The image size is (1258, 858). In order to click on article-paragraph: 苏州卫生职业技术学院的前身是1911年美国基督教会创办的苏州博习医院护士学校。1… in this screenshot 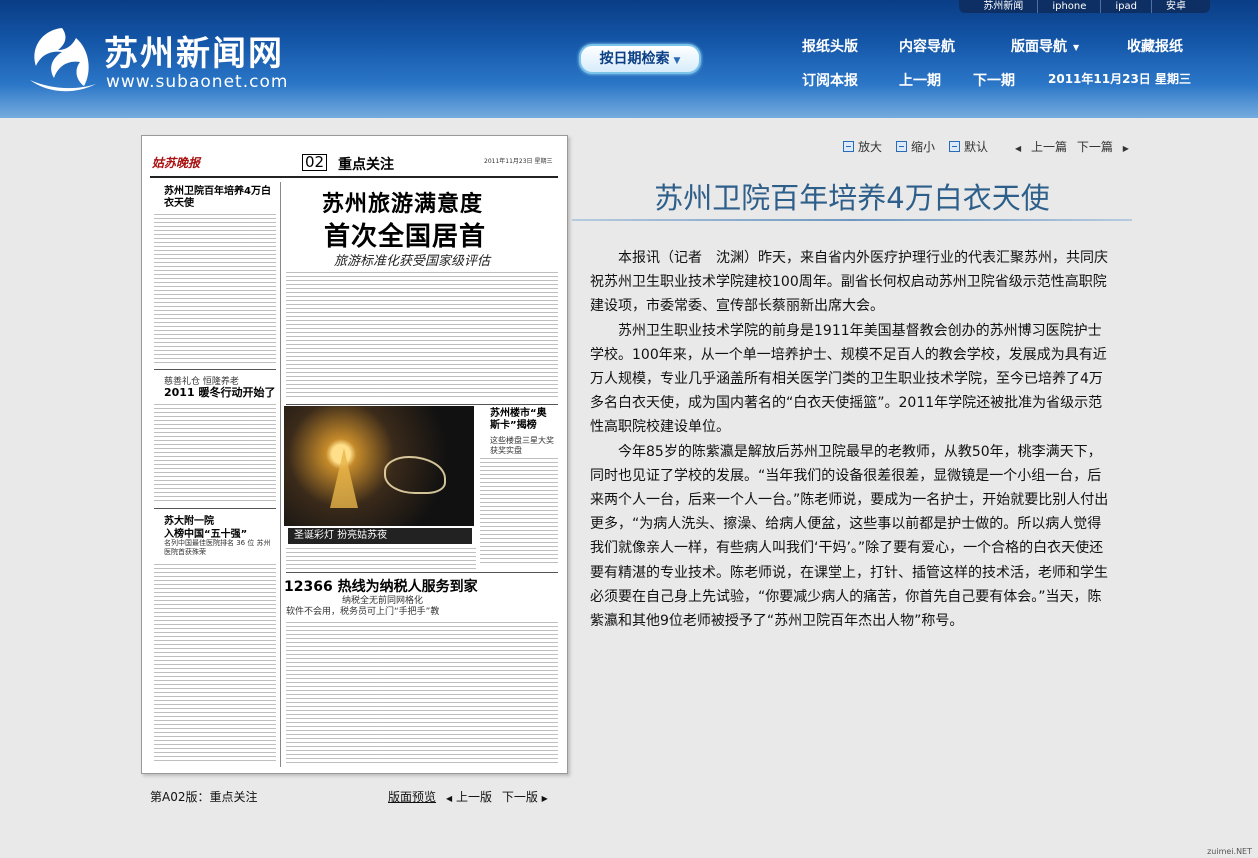, I will do `click(848, 379)`.